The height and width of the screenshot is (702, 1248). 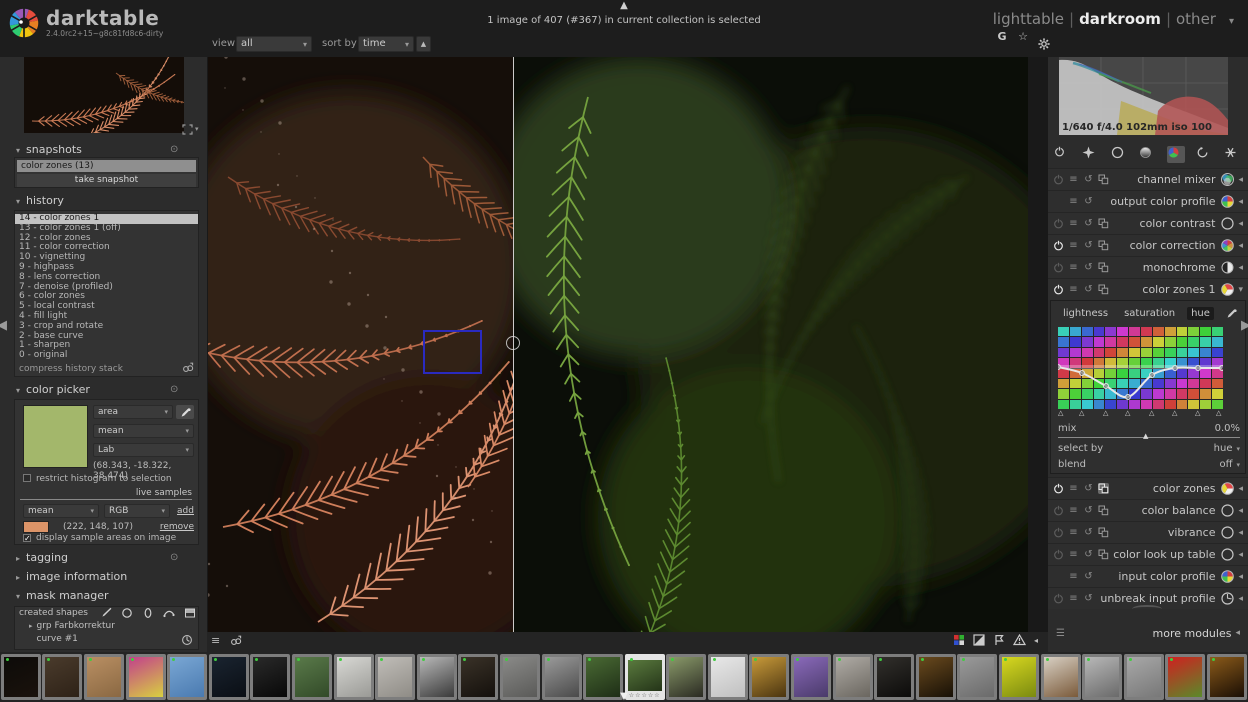 What do you see at coordinates (106, 626) in the screenshot?
I see `mask-item: ▸ grp Farbkorrektur` at bounding box center [106, 626].